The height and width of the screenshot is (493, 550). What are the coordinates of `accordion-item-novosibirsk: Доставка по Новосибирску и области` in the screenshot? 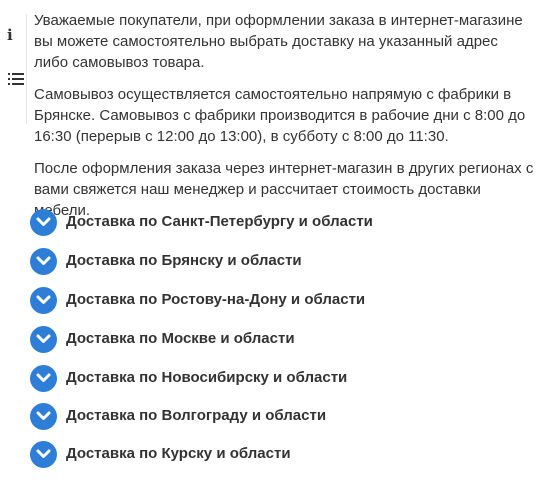 It's located at (270, 380).